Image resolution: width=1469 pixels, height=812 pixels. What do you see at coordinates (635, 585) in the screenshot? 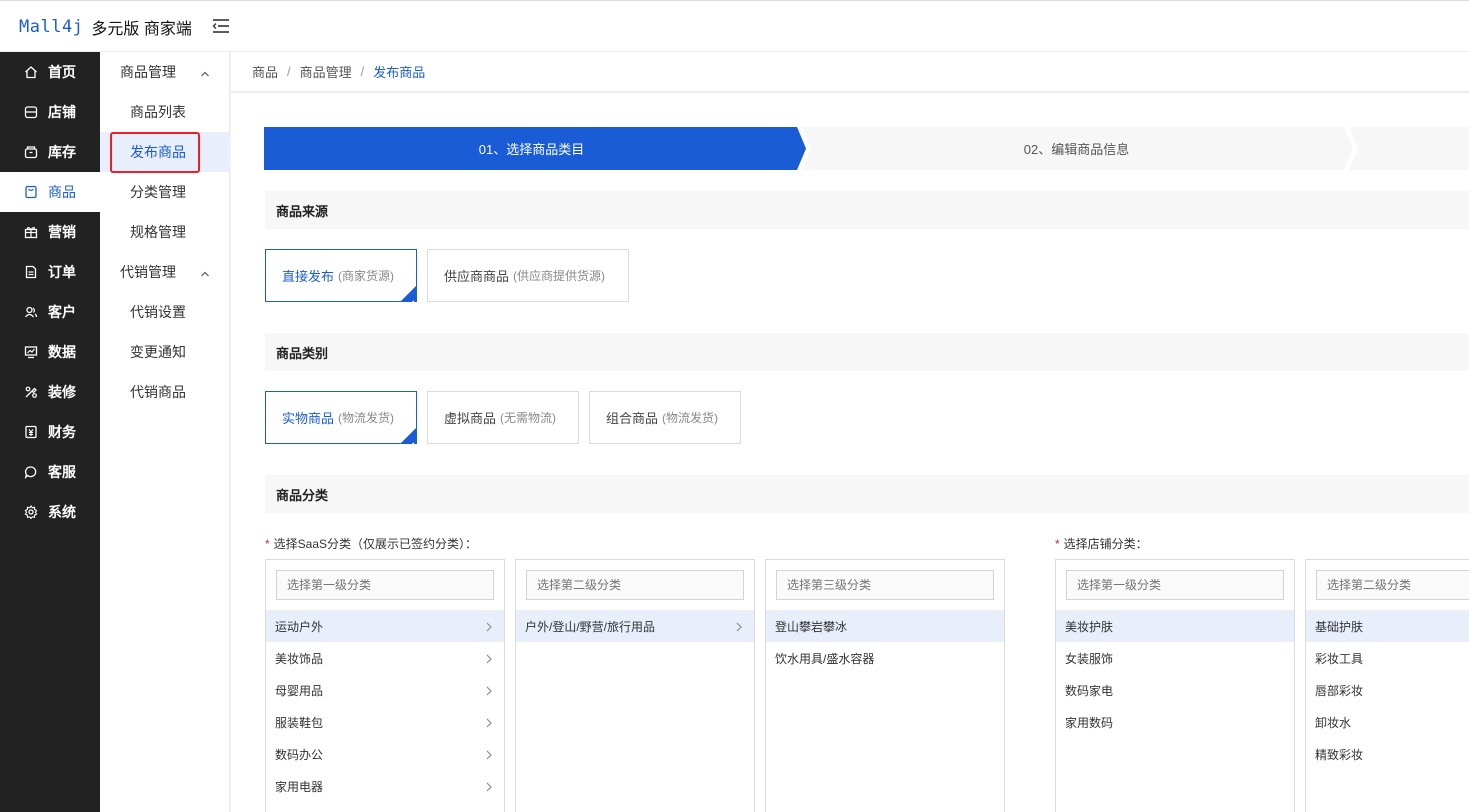
I see `saas-level2-search-input` at bounding box center [635, 585].